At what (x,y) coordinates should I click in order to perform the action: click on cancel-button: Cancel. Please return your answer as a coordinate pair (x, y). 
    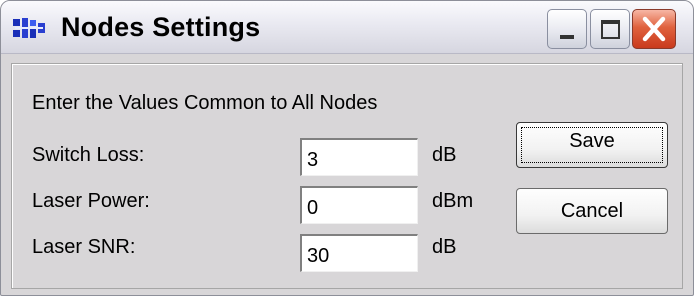
    Looking at the image, I should click on (592, 211).